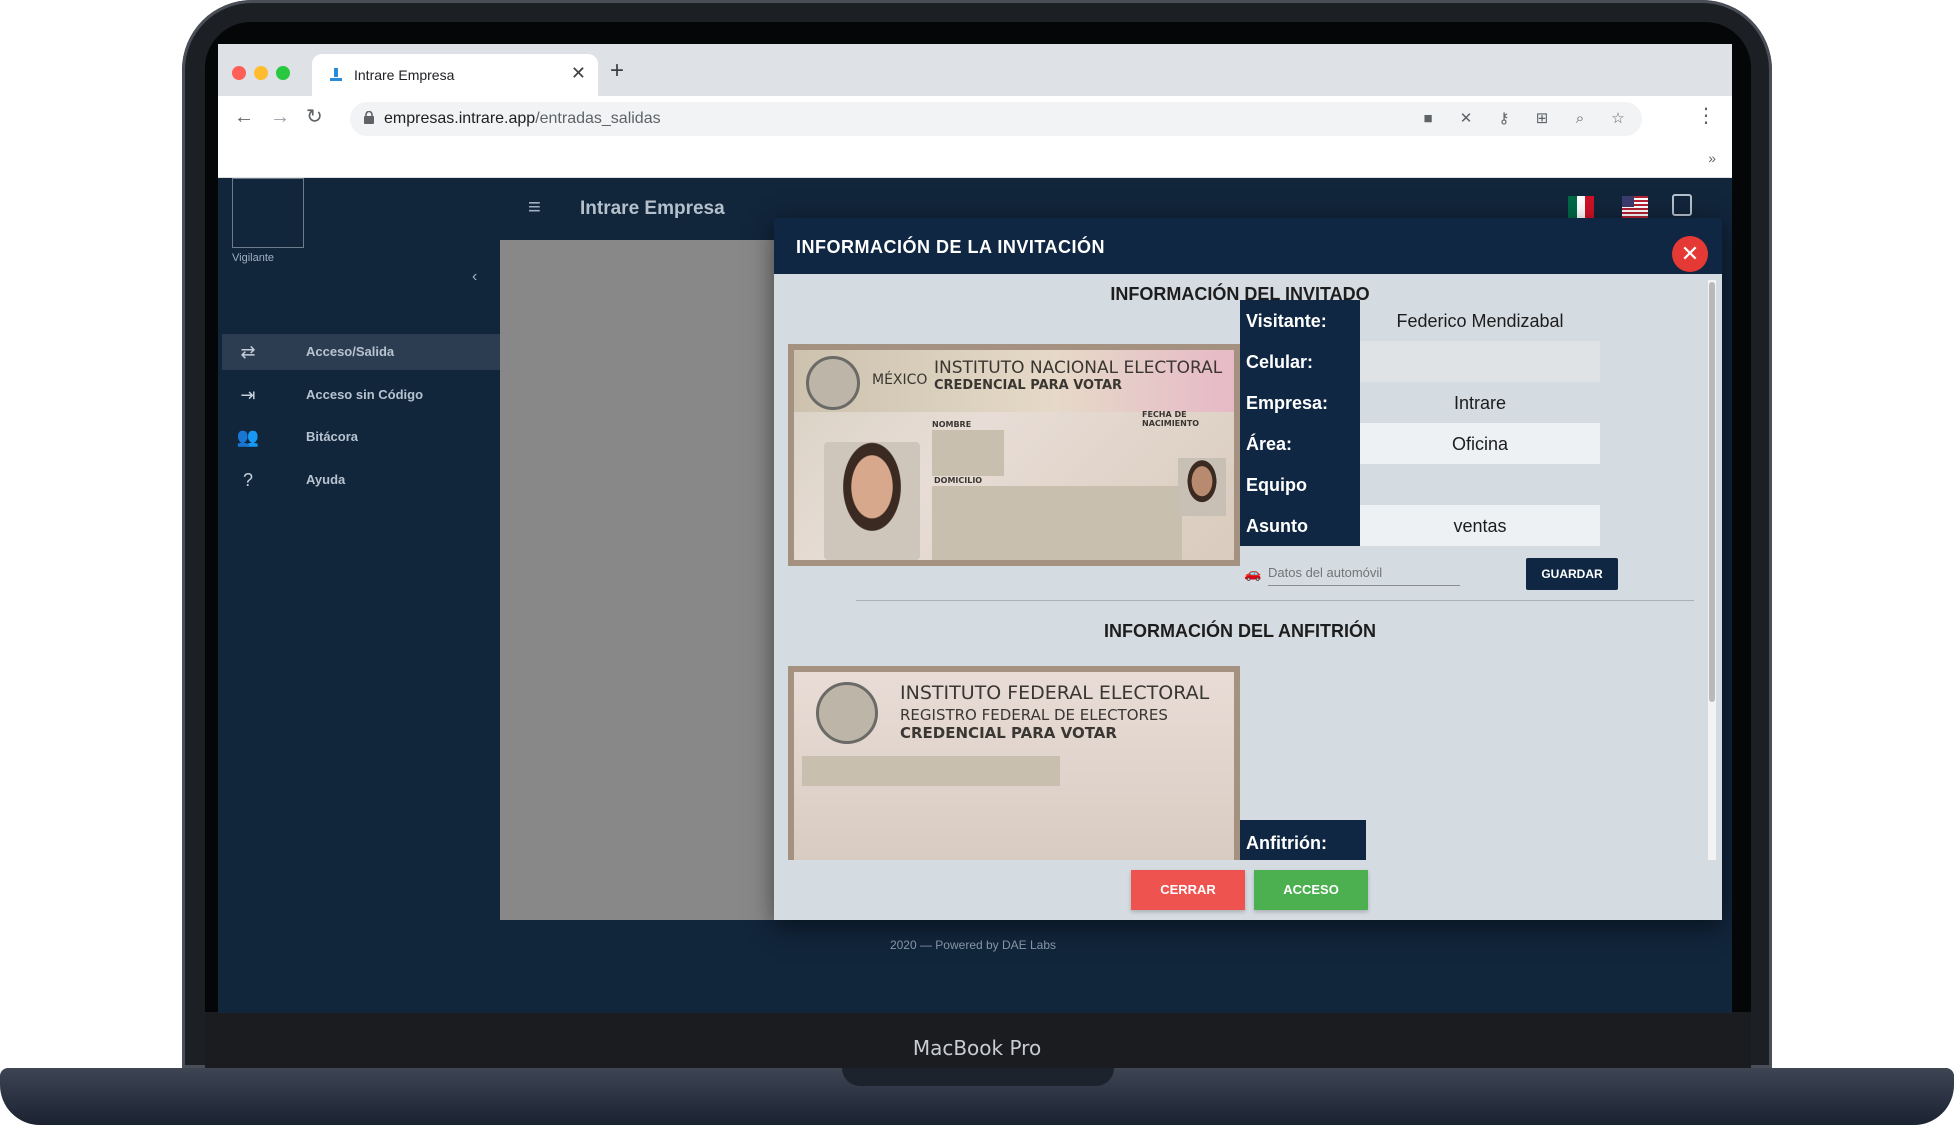 The width and height of the screenshot is (1954, 1125). I want to click on modal-footer: CERRAR ACCESO, so click(1248, 890).